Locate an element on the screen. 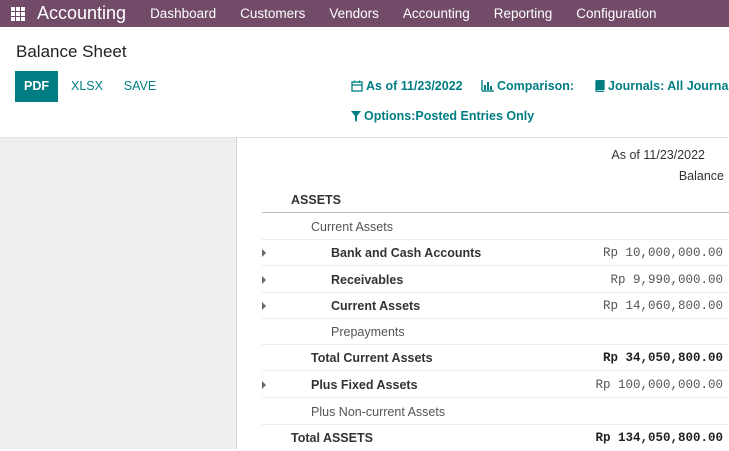 Image resolution: width=729 pixels, height=451 pixels. options-filter: Options: Posted Entries Only is located at coordinates (442, 116).